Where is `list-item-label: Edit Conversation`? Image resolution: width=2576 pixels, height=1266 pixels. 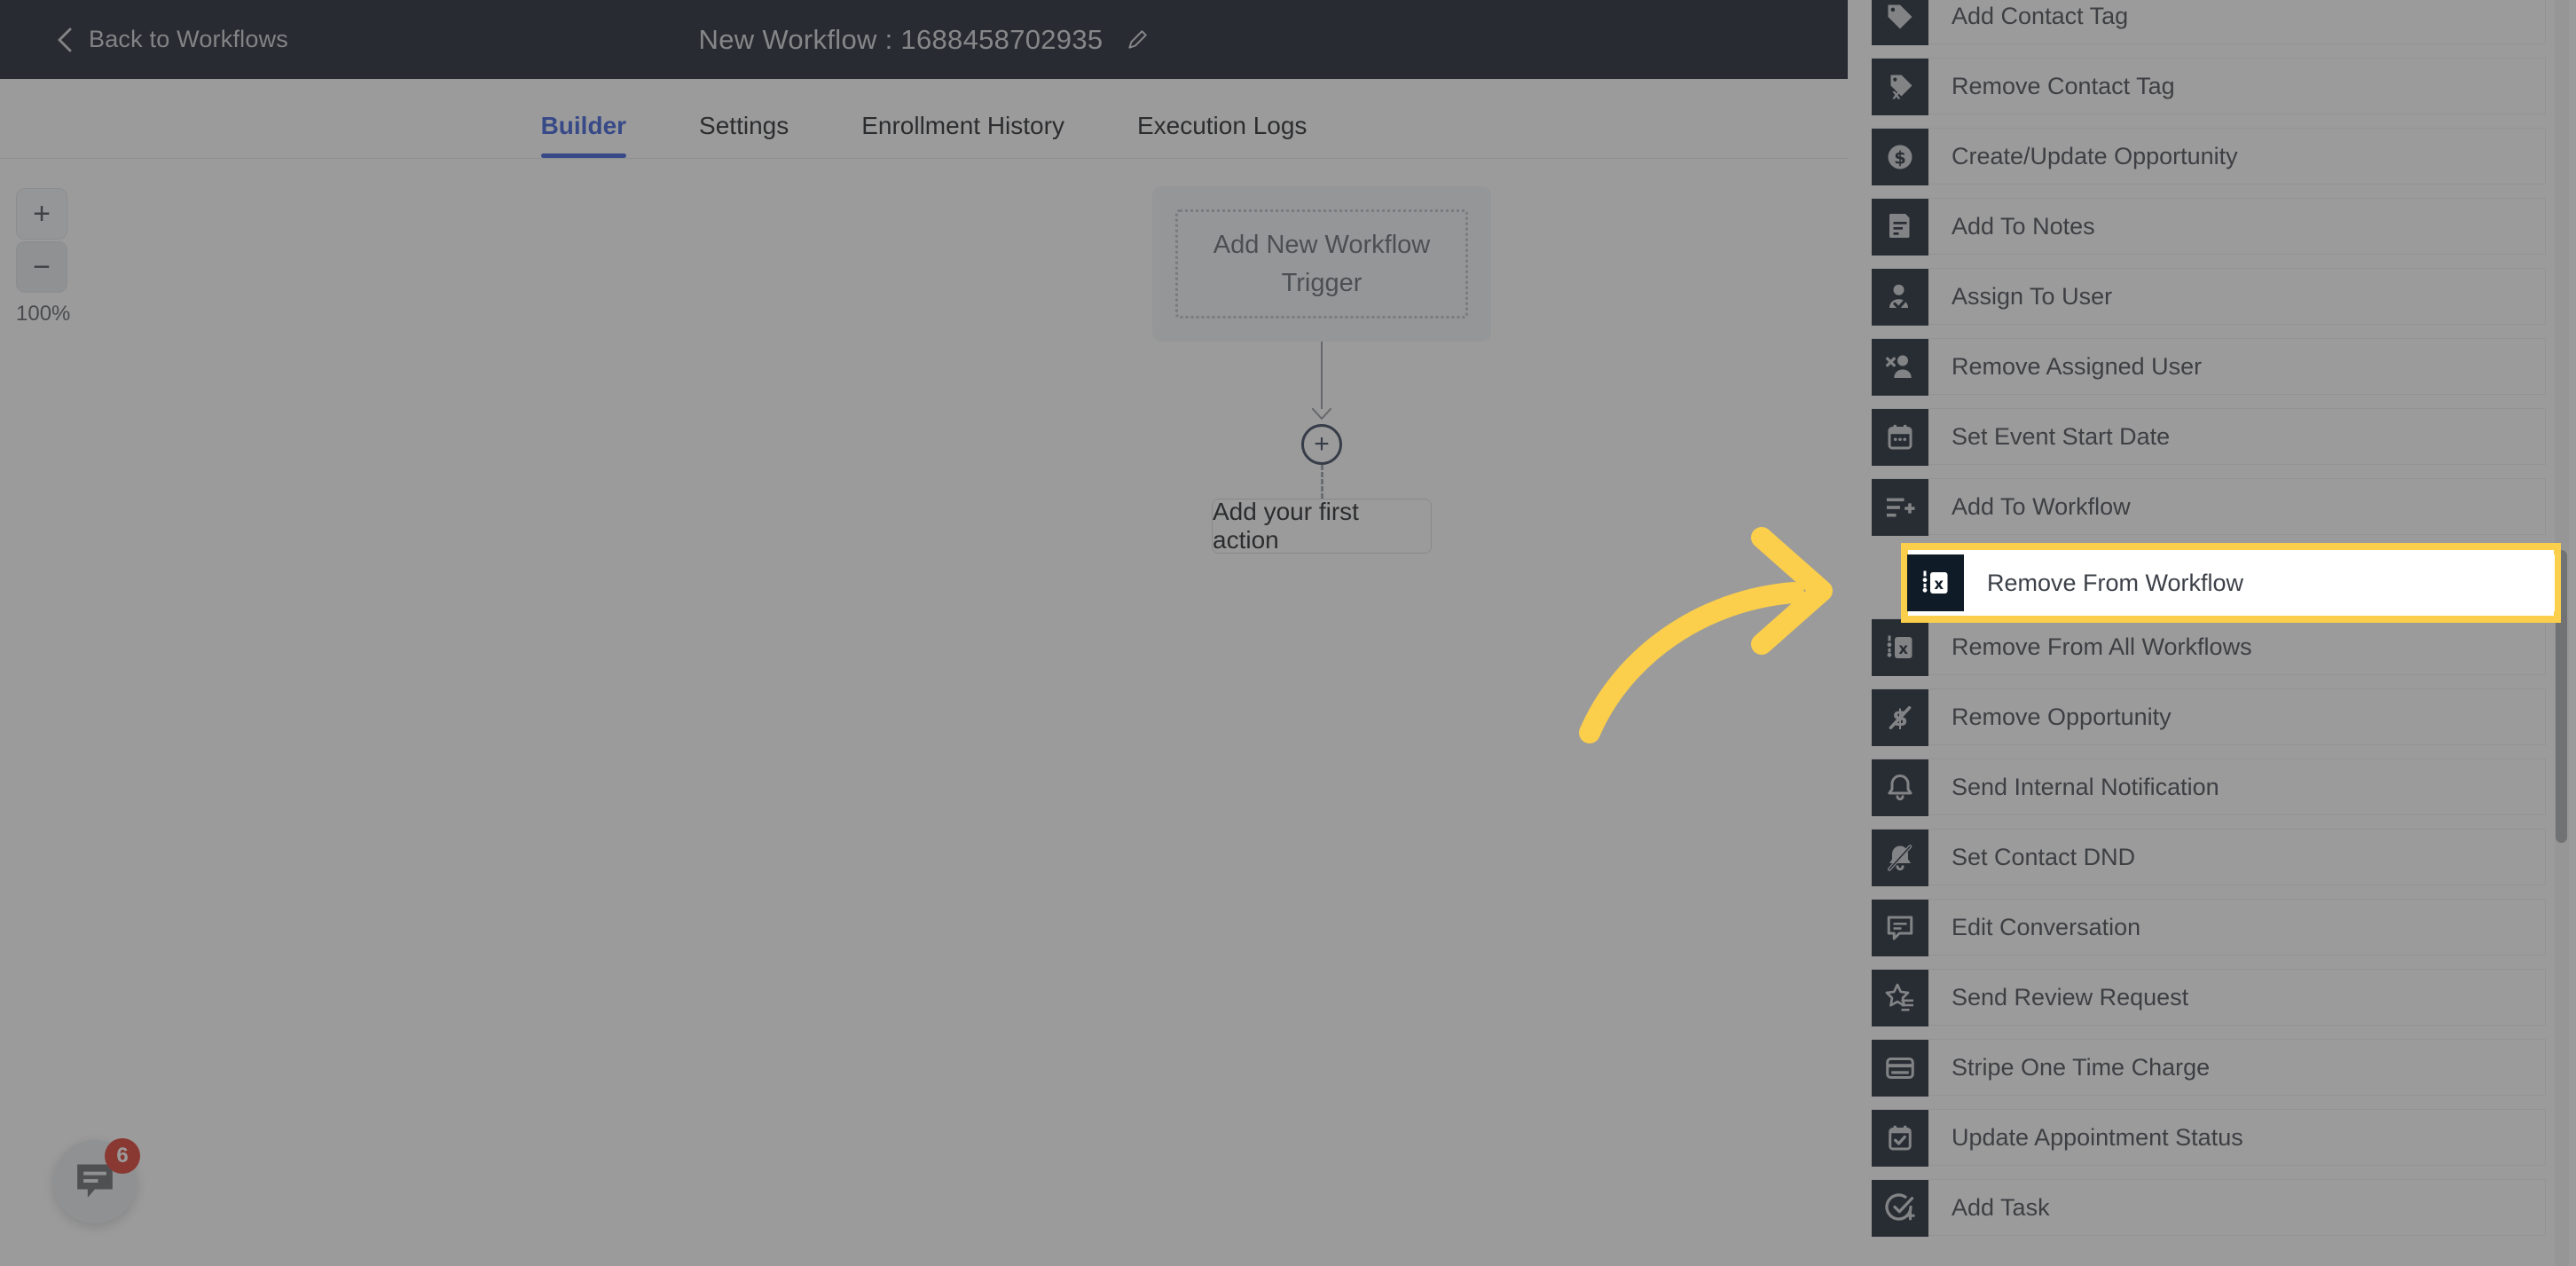 list-item-label: Edit Conversation is located at coordinates (2046, 926).